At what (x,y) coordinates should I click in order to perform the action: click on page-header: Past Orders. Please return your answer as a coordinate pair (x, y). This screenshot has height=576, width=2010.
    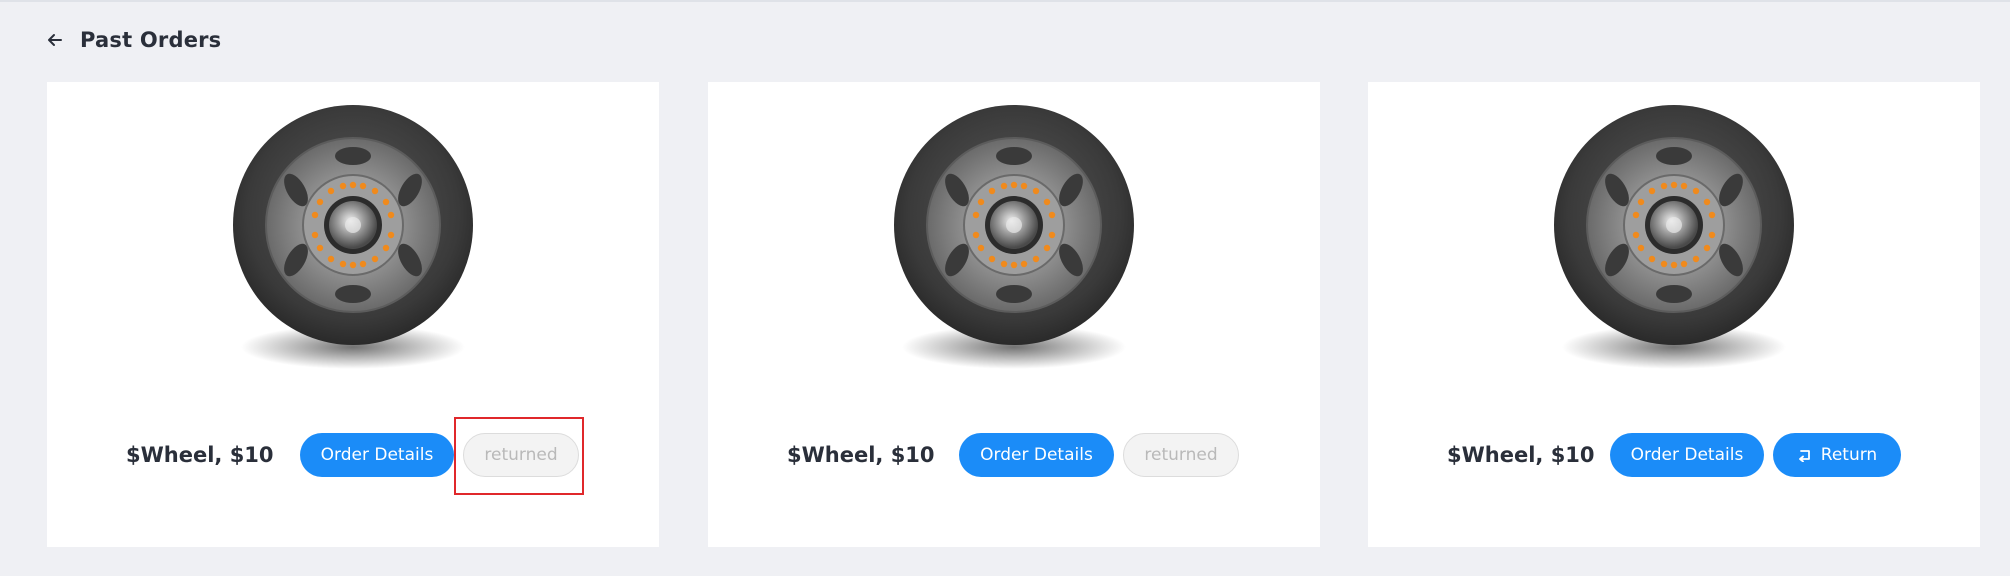
    Looking at the image, I should click on (132, 40).